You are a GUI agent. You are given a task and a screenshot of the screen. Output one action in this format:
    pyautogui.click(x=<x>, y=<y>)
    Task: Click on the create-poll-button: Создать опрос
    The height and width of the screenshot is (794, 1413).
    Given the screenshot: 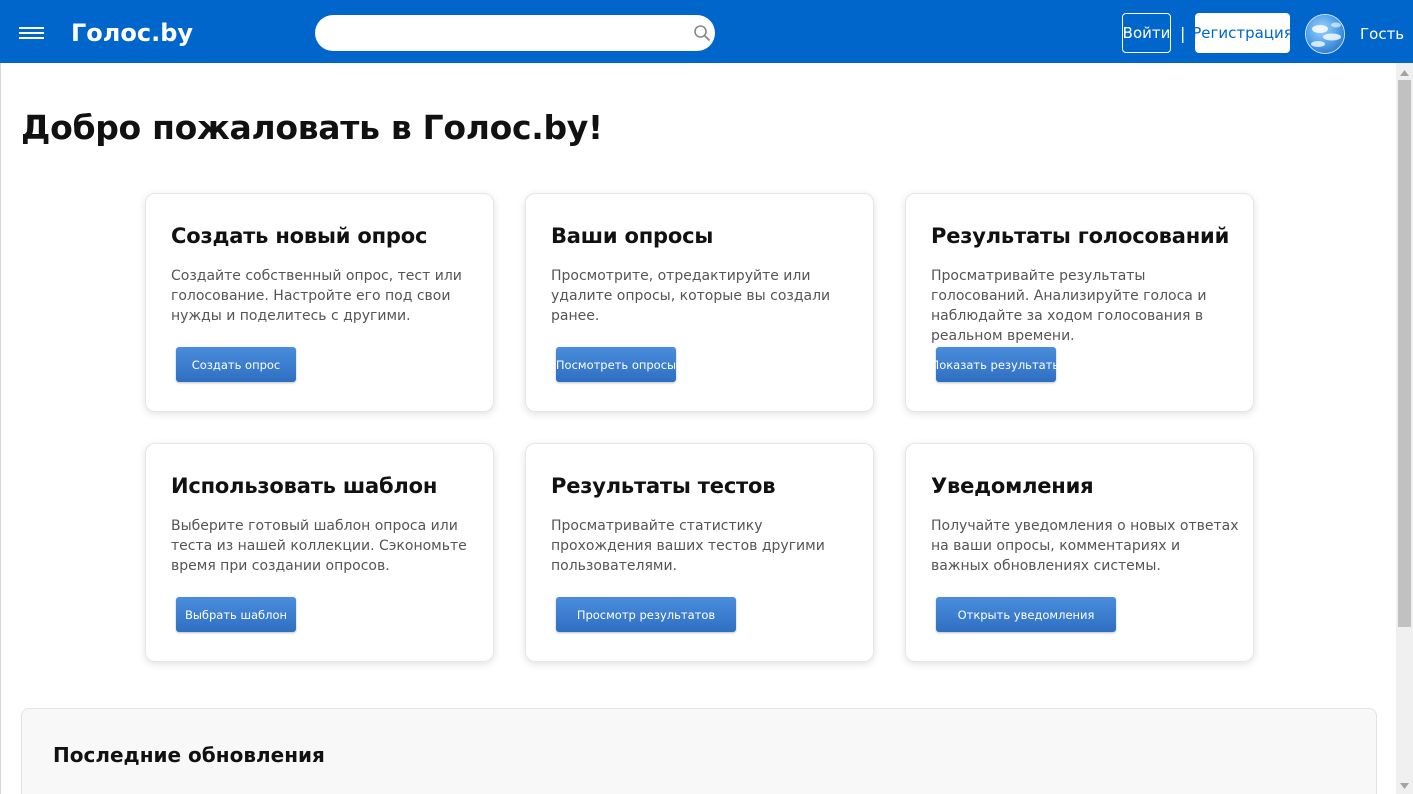 What is the action you would take?
    pyautogui.click(x=236, y=364)
    